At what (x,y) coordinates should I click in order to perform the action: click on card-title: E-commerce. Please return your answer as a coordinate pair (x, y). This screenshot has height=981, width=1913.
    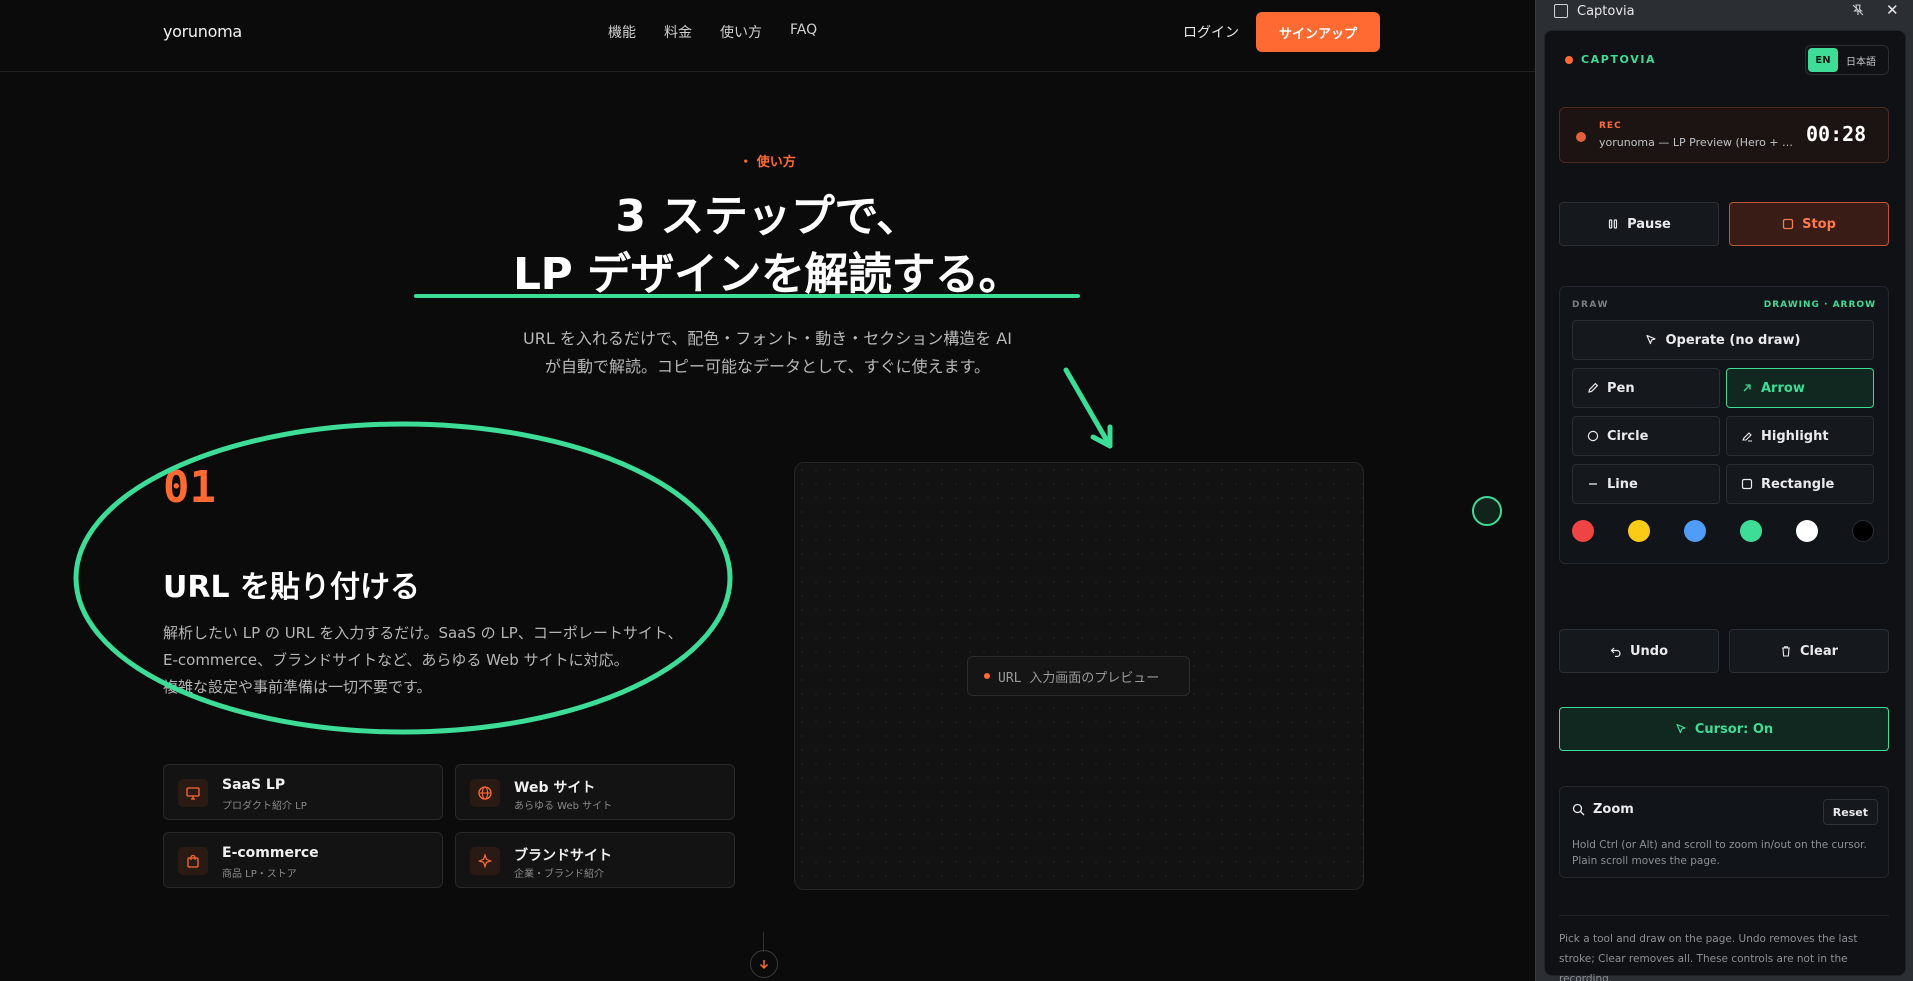
    Looking at the image, I should click on (270, 853).